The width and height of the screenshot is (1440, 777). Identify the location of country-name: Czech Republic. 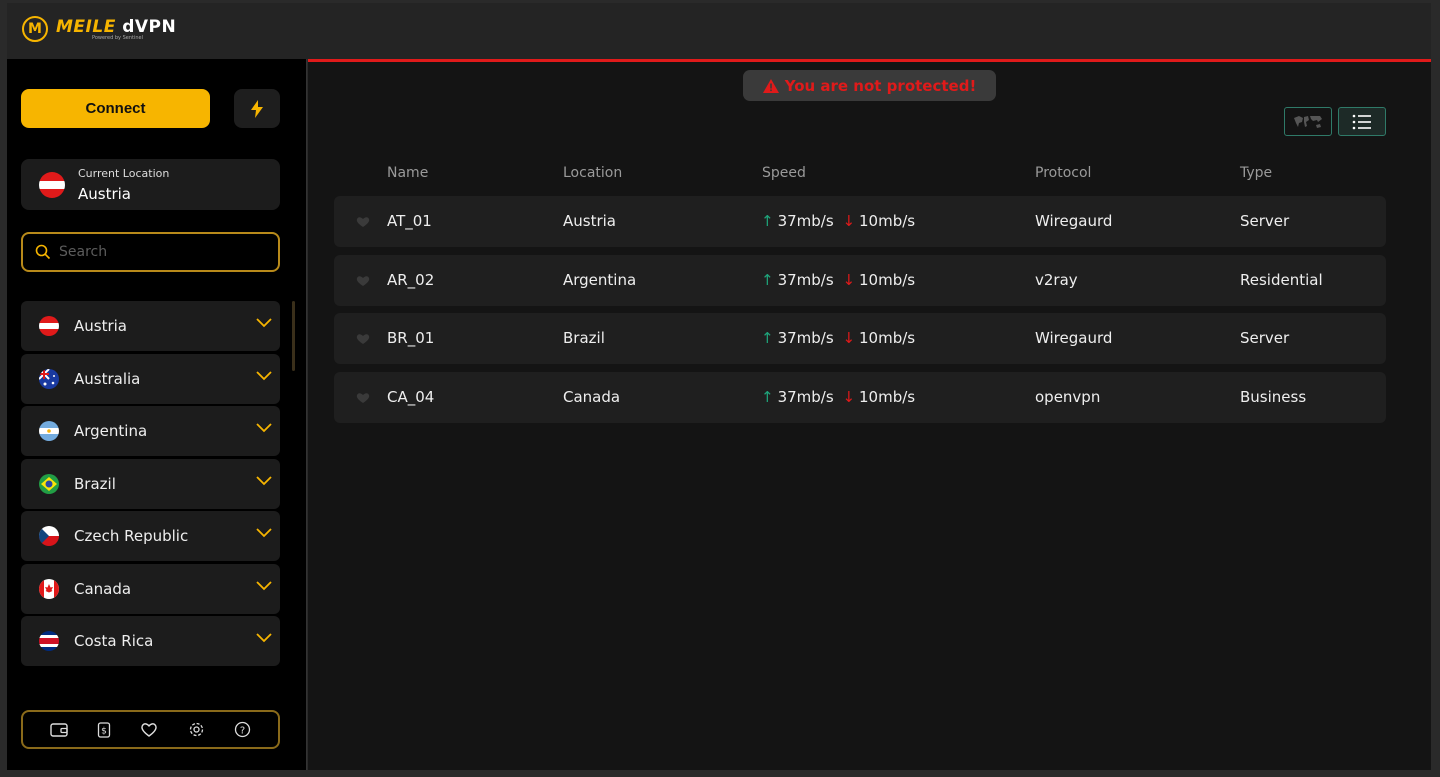
(131, 536).